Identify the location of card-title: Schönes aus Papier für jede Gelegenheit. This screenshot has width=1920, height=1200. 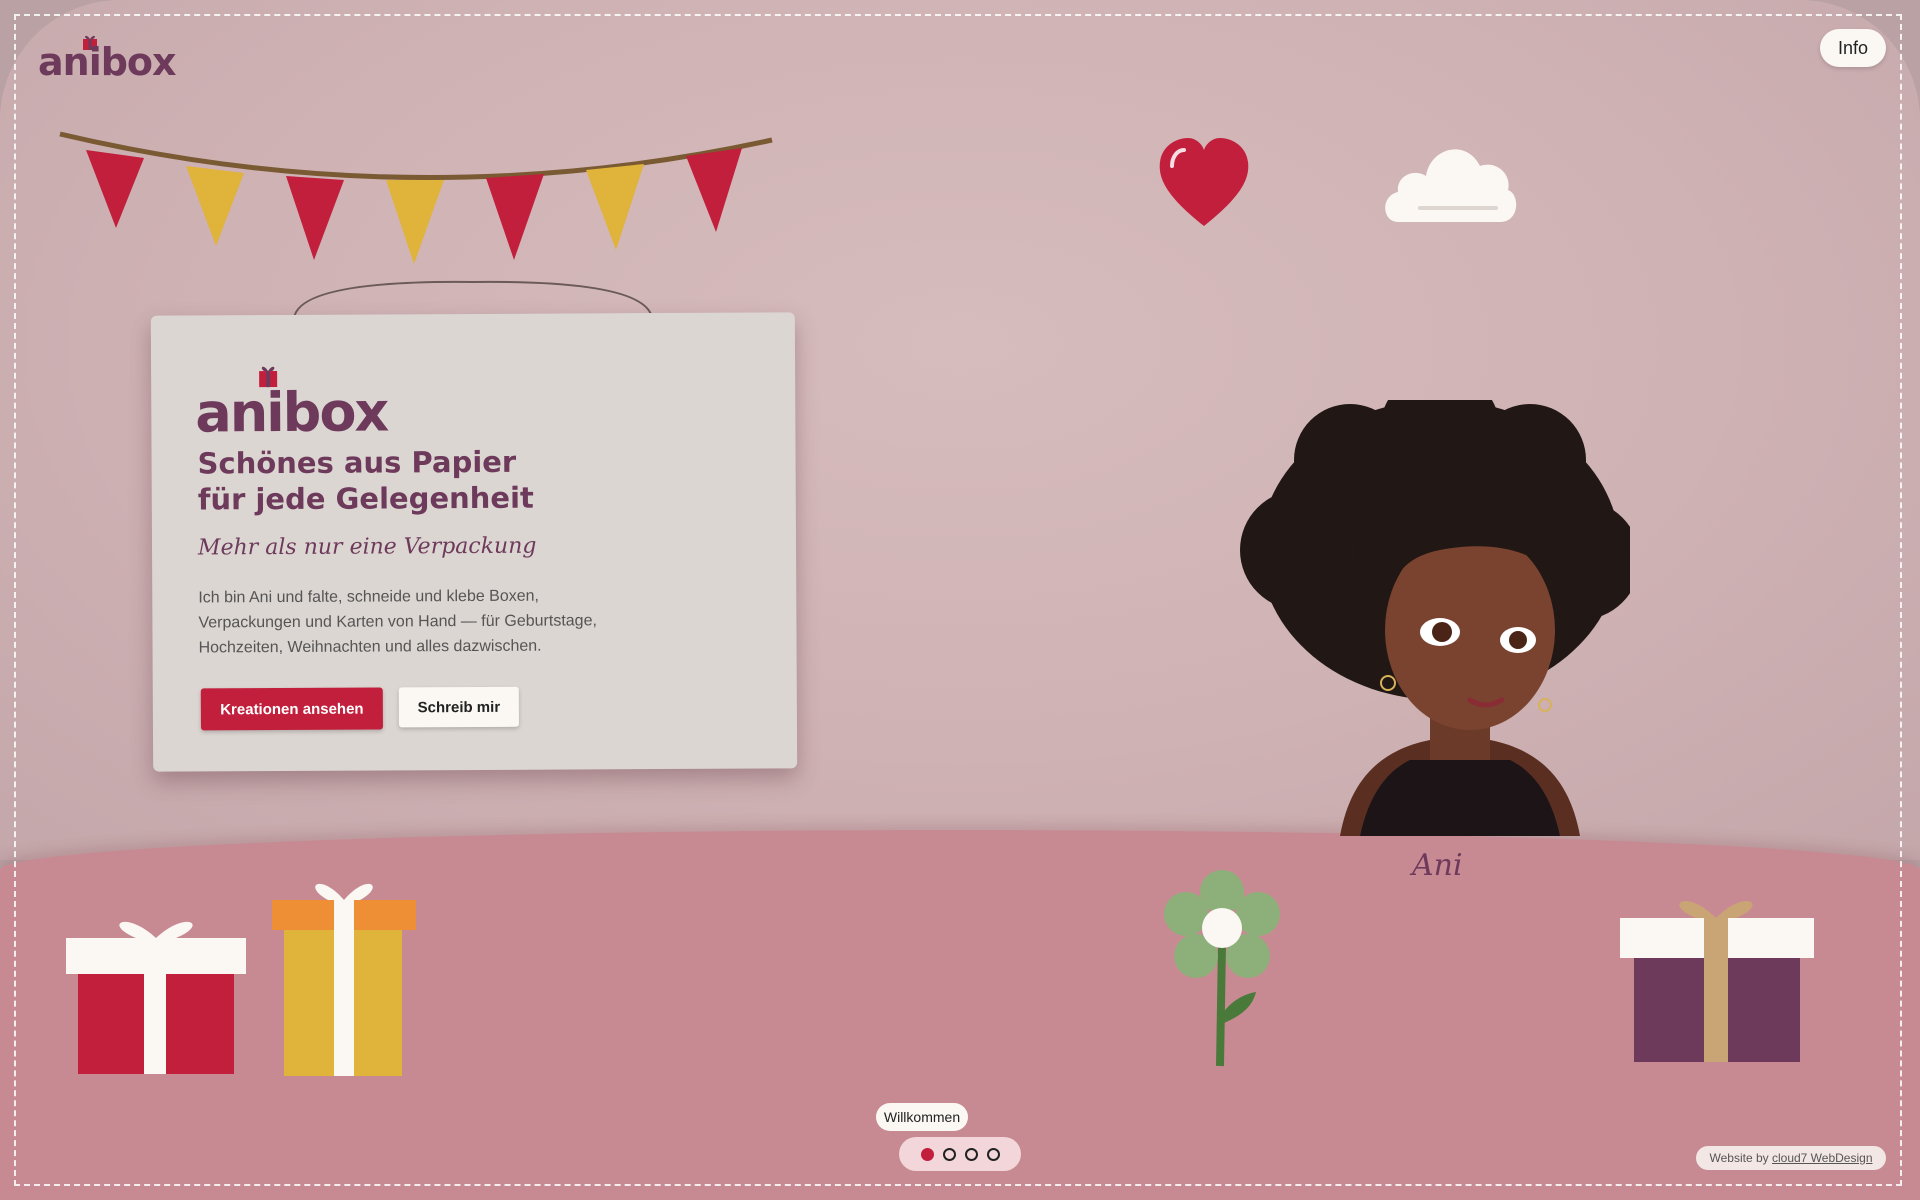
(457, 480).